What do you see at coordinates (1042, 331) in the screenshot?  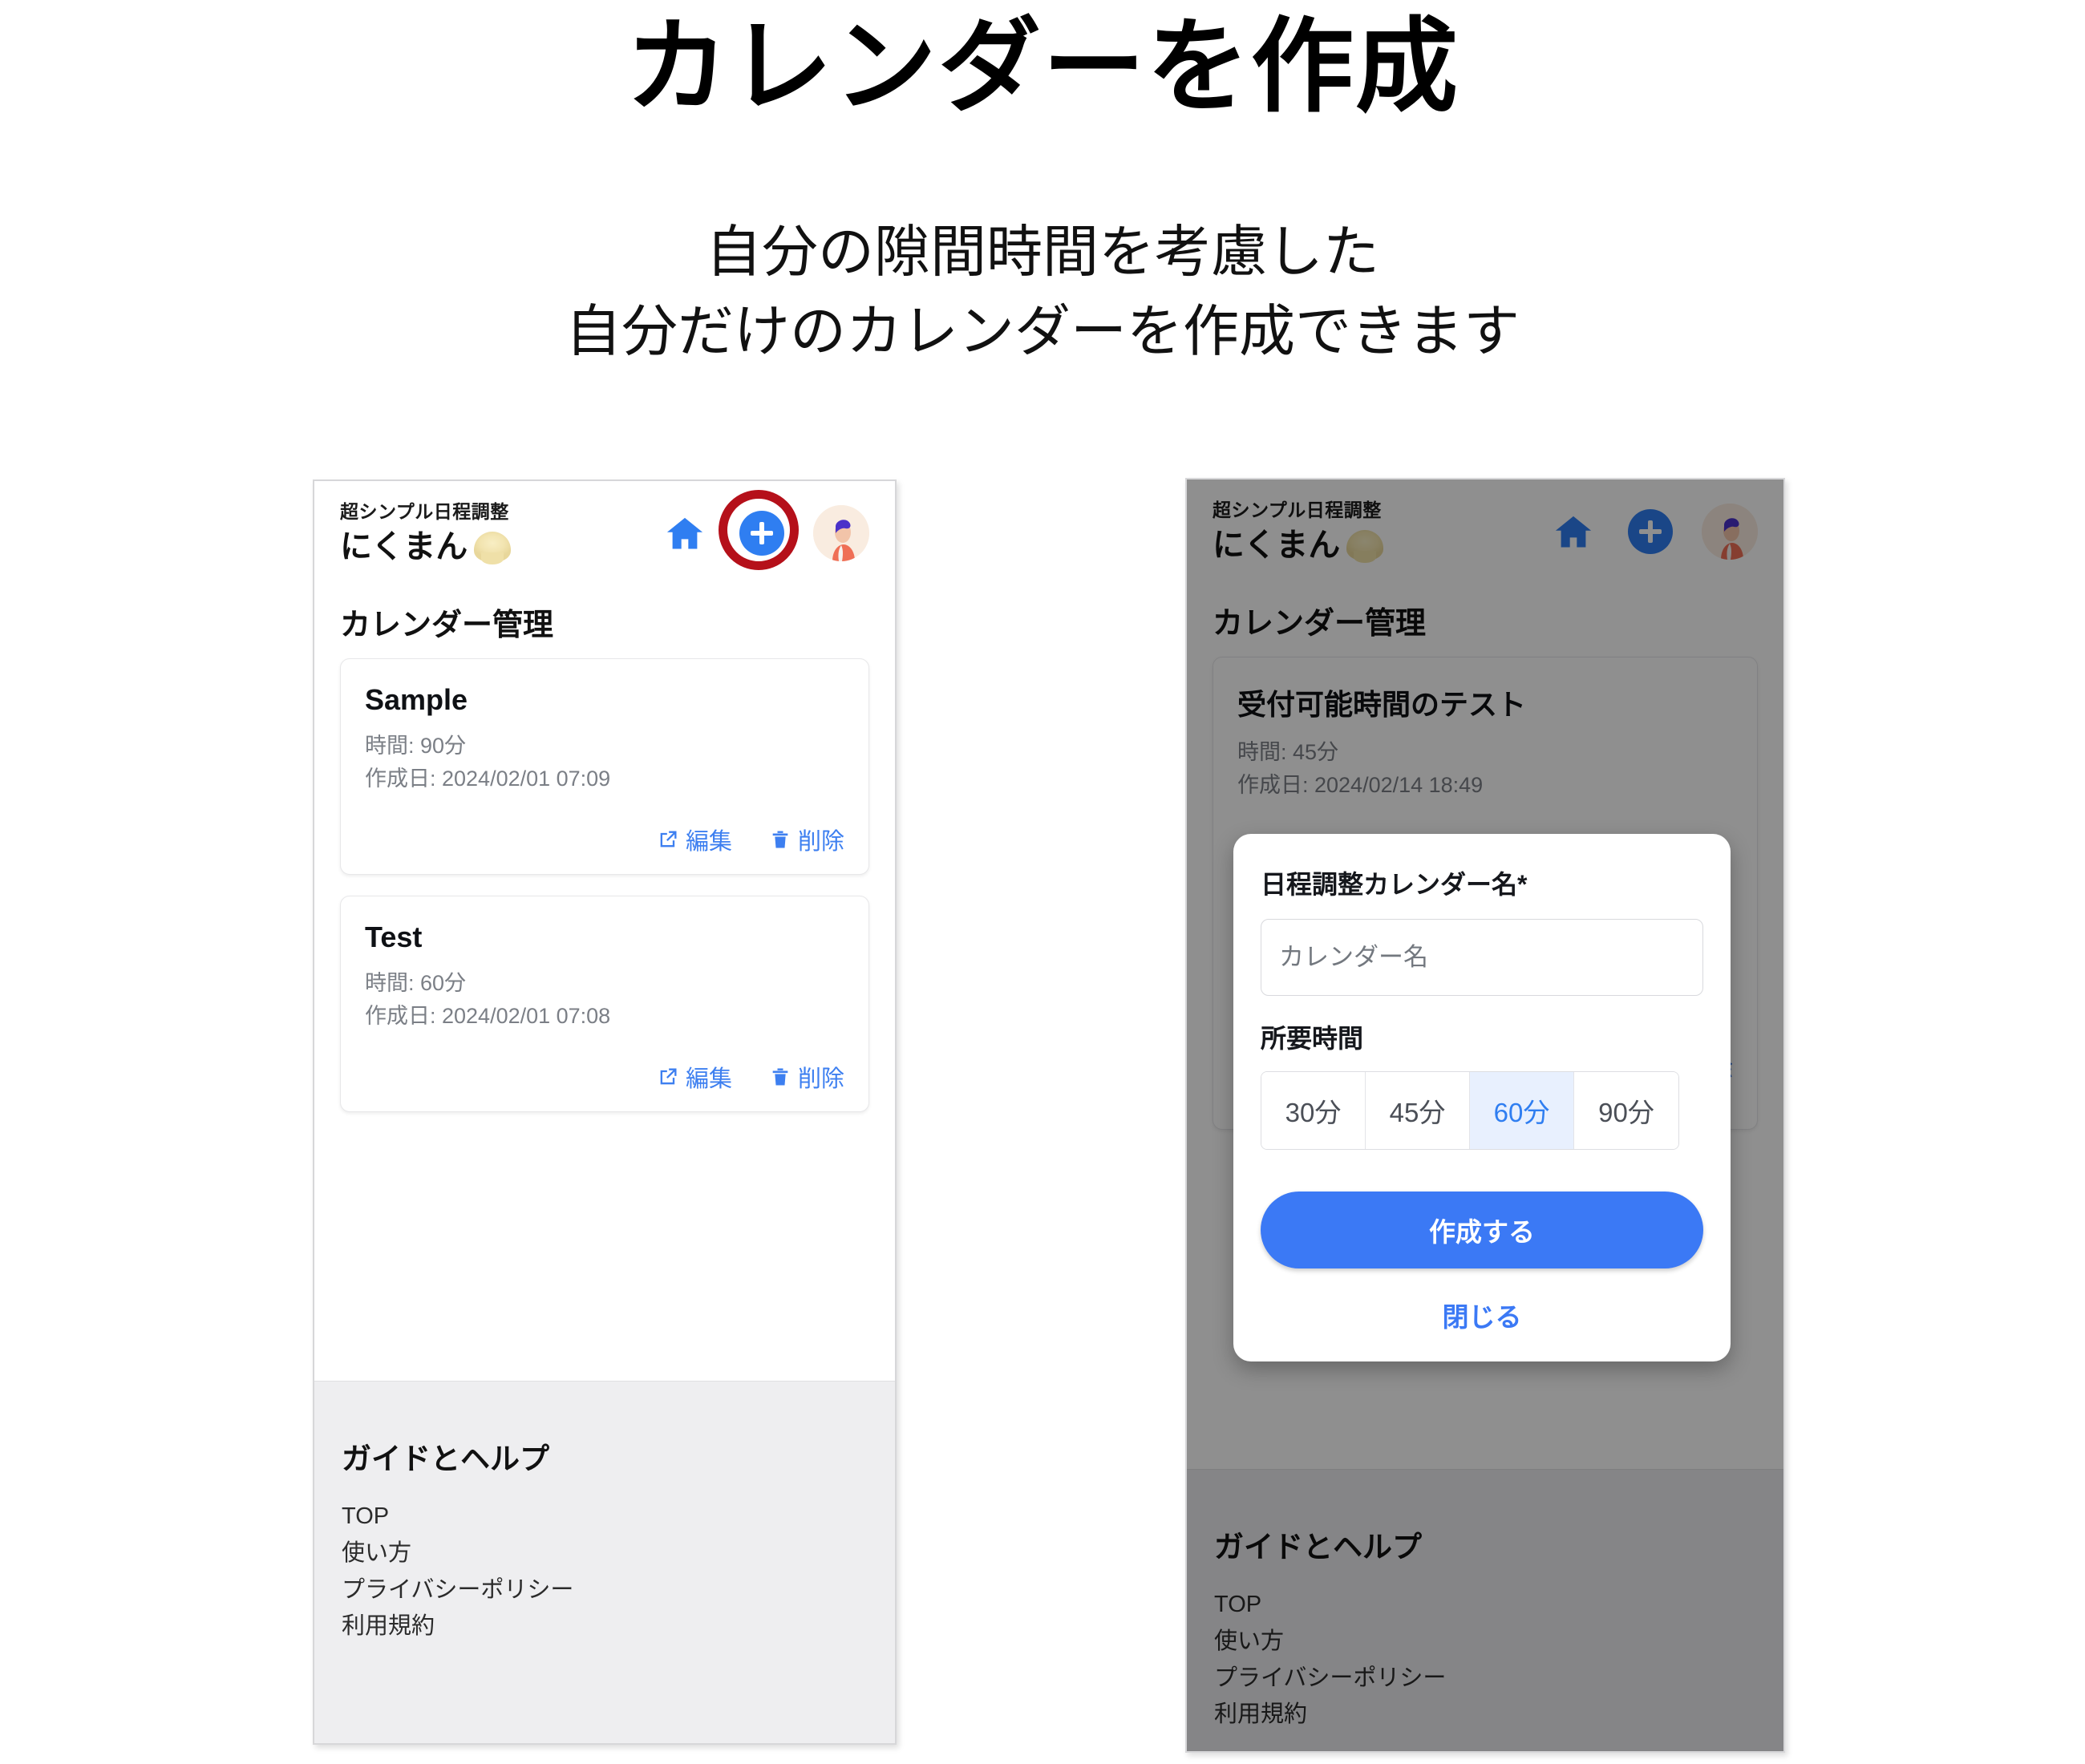 I see `page-subtitle-line-2: 自分だけのカレンダーを作成できます` at bounding box center [1042, 331].